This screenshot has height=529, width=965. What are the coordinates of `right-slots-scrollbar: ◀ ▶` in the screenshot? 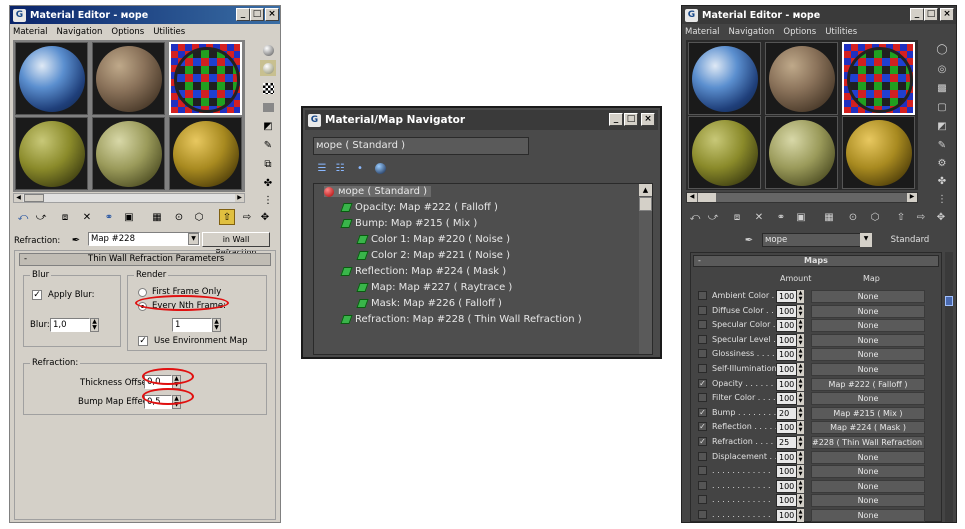 It's located at (802, 197).